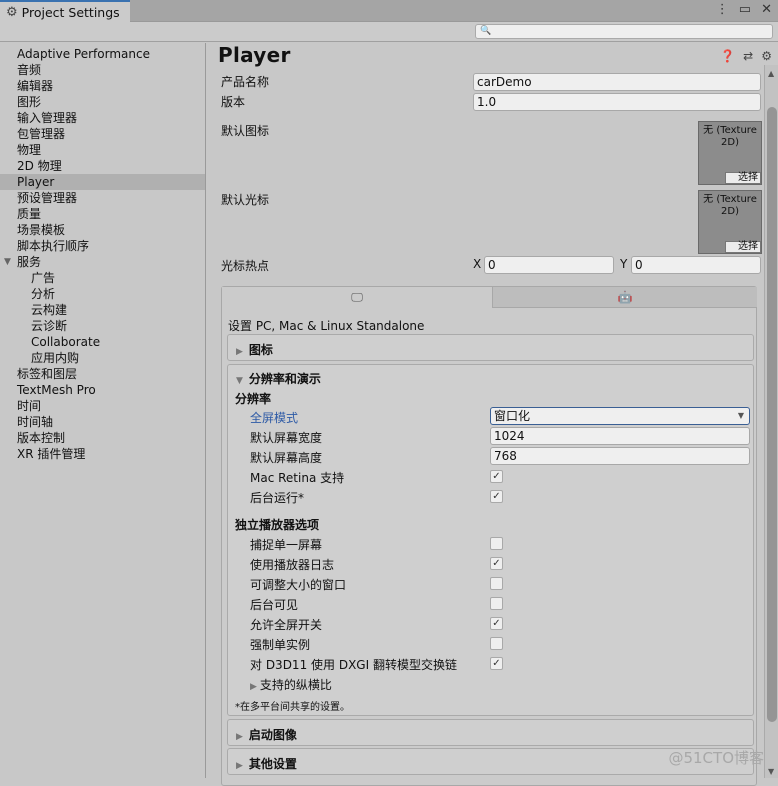  What do you see at coordinates (35, 422) in the screenshot?
I see `sidebar-item-label: 时间轴` at bounding box center [35, 422].